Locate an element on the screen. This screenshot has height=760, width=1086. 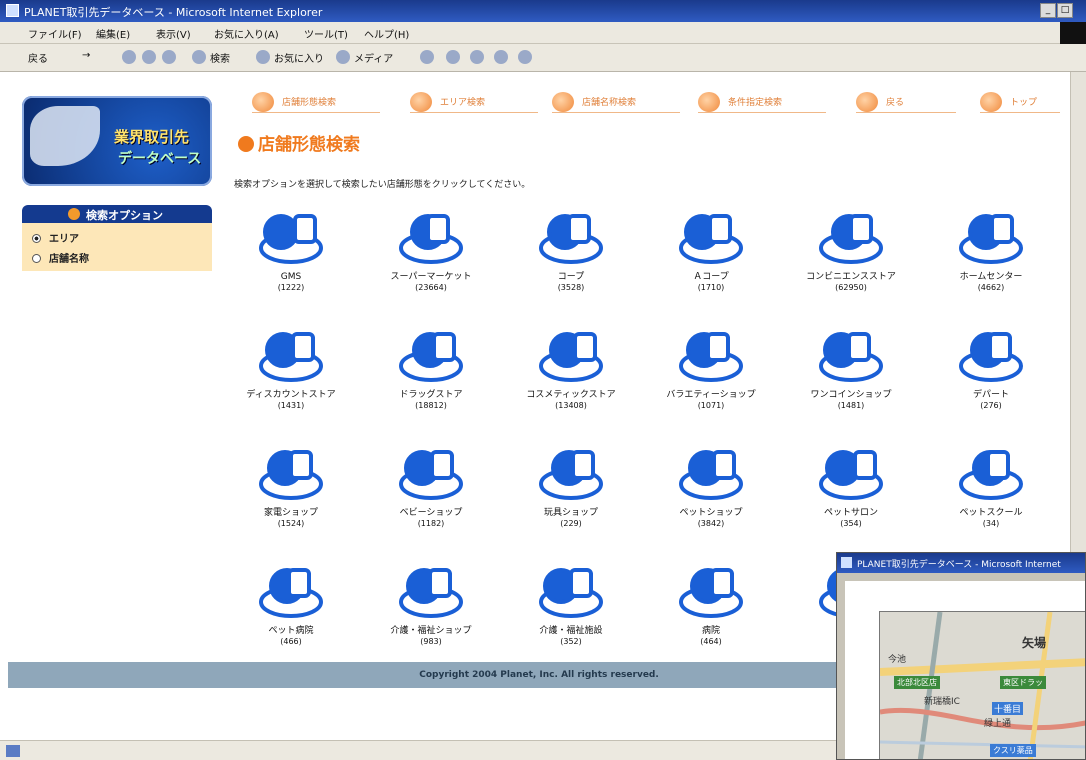
stop-icon is located at coordinates (129, 57).